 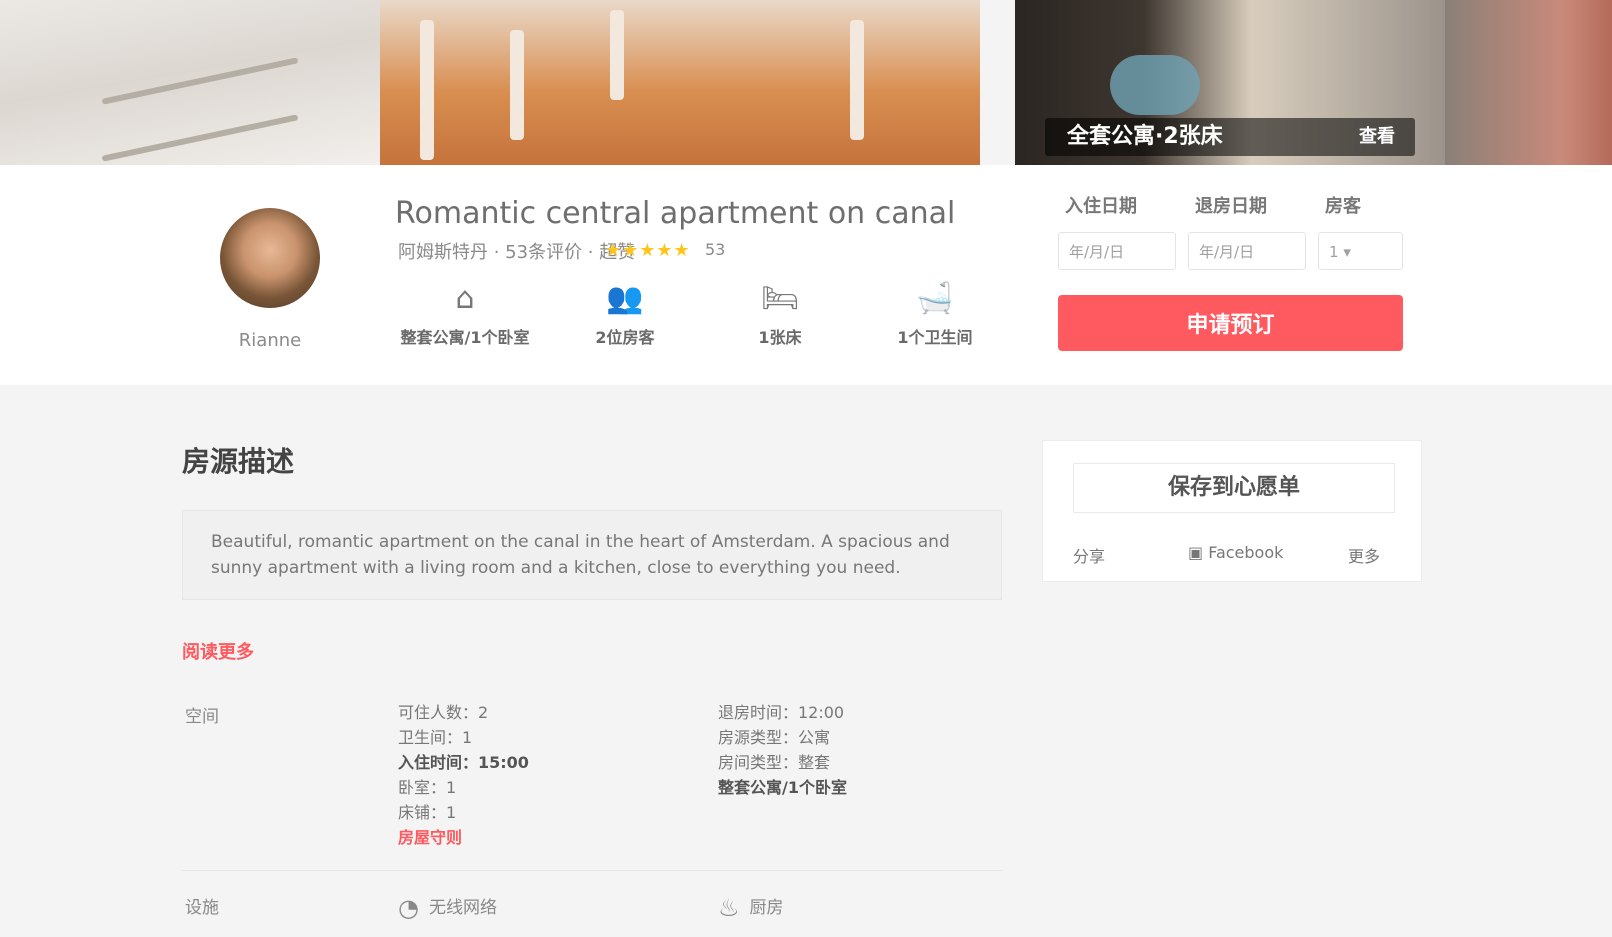 I want to click on bath-icon: 🛁, so click(x=935, y=298).